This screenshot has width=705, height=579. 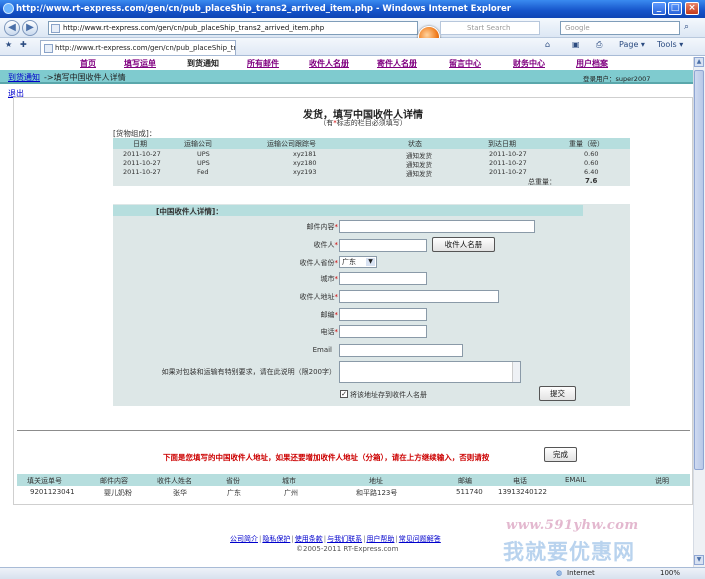 I want to click on province-label: 收件人省份*, so click(x=304, y=263).